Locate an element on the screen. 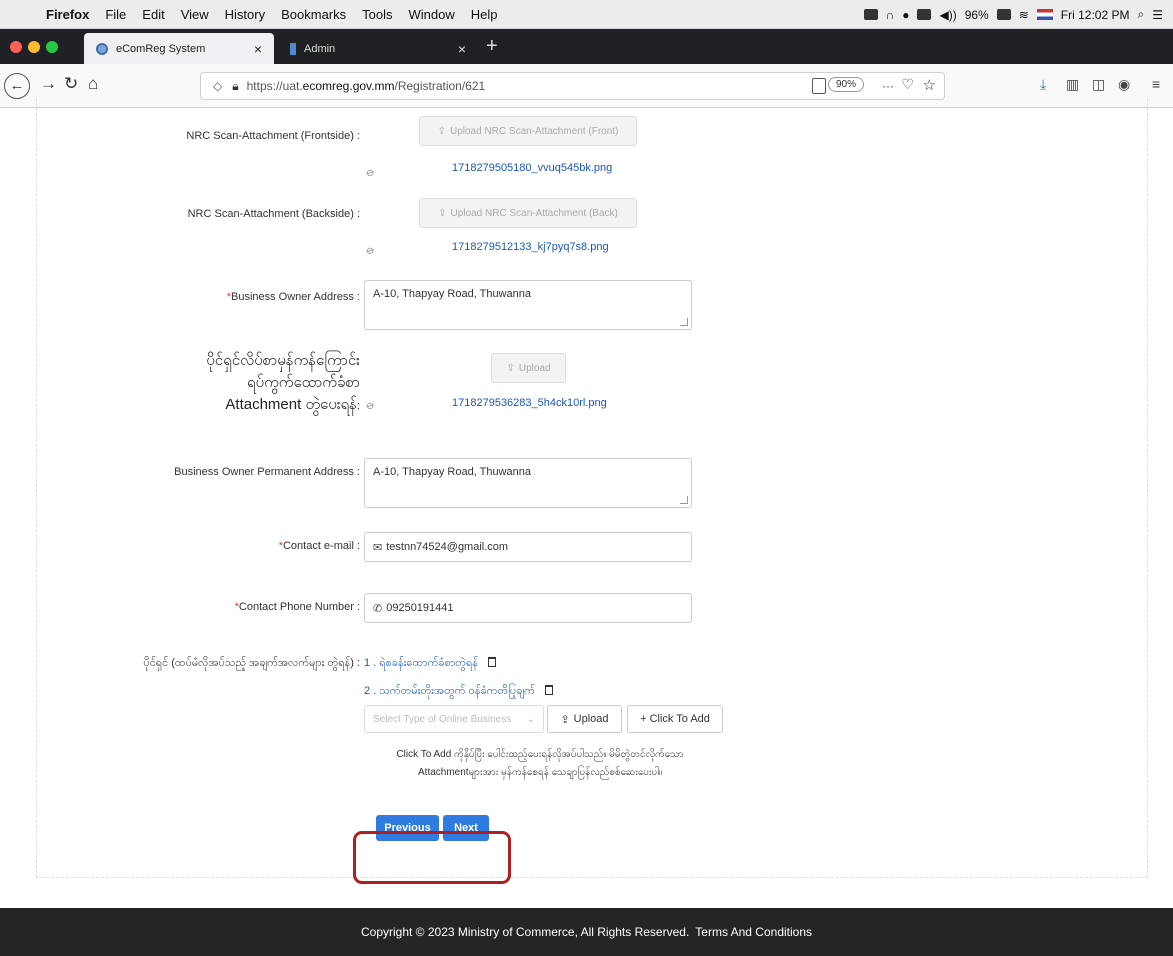  phone-field: ✆ 09250191441 is located at coordinates (528, 608).